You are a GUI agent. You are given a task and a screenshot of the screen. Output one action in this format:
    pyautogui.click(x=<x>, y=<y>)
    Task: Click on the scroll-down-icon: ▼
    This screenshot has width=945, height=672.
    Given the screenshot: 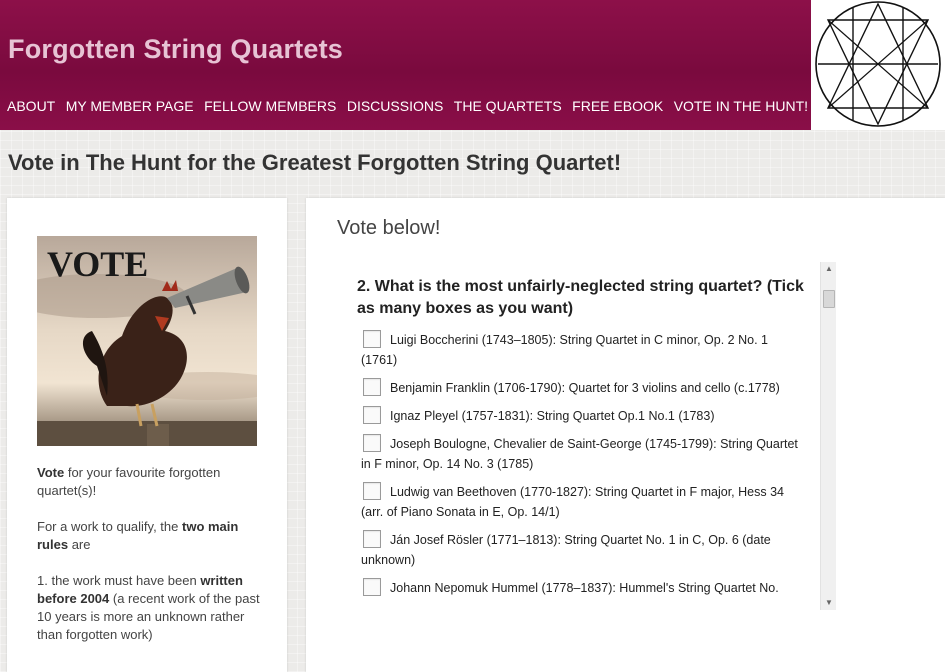 What is the action you would take?
    pyautogui.click(x=829, y=603)
    